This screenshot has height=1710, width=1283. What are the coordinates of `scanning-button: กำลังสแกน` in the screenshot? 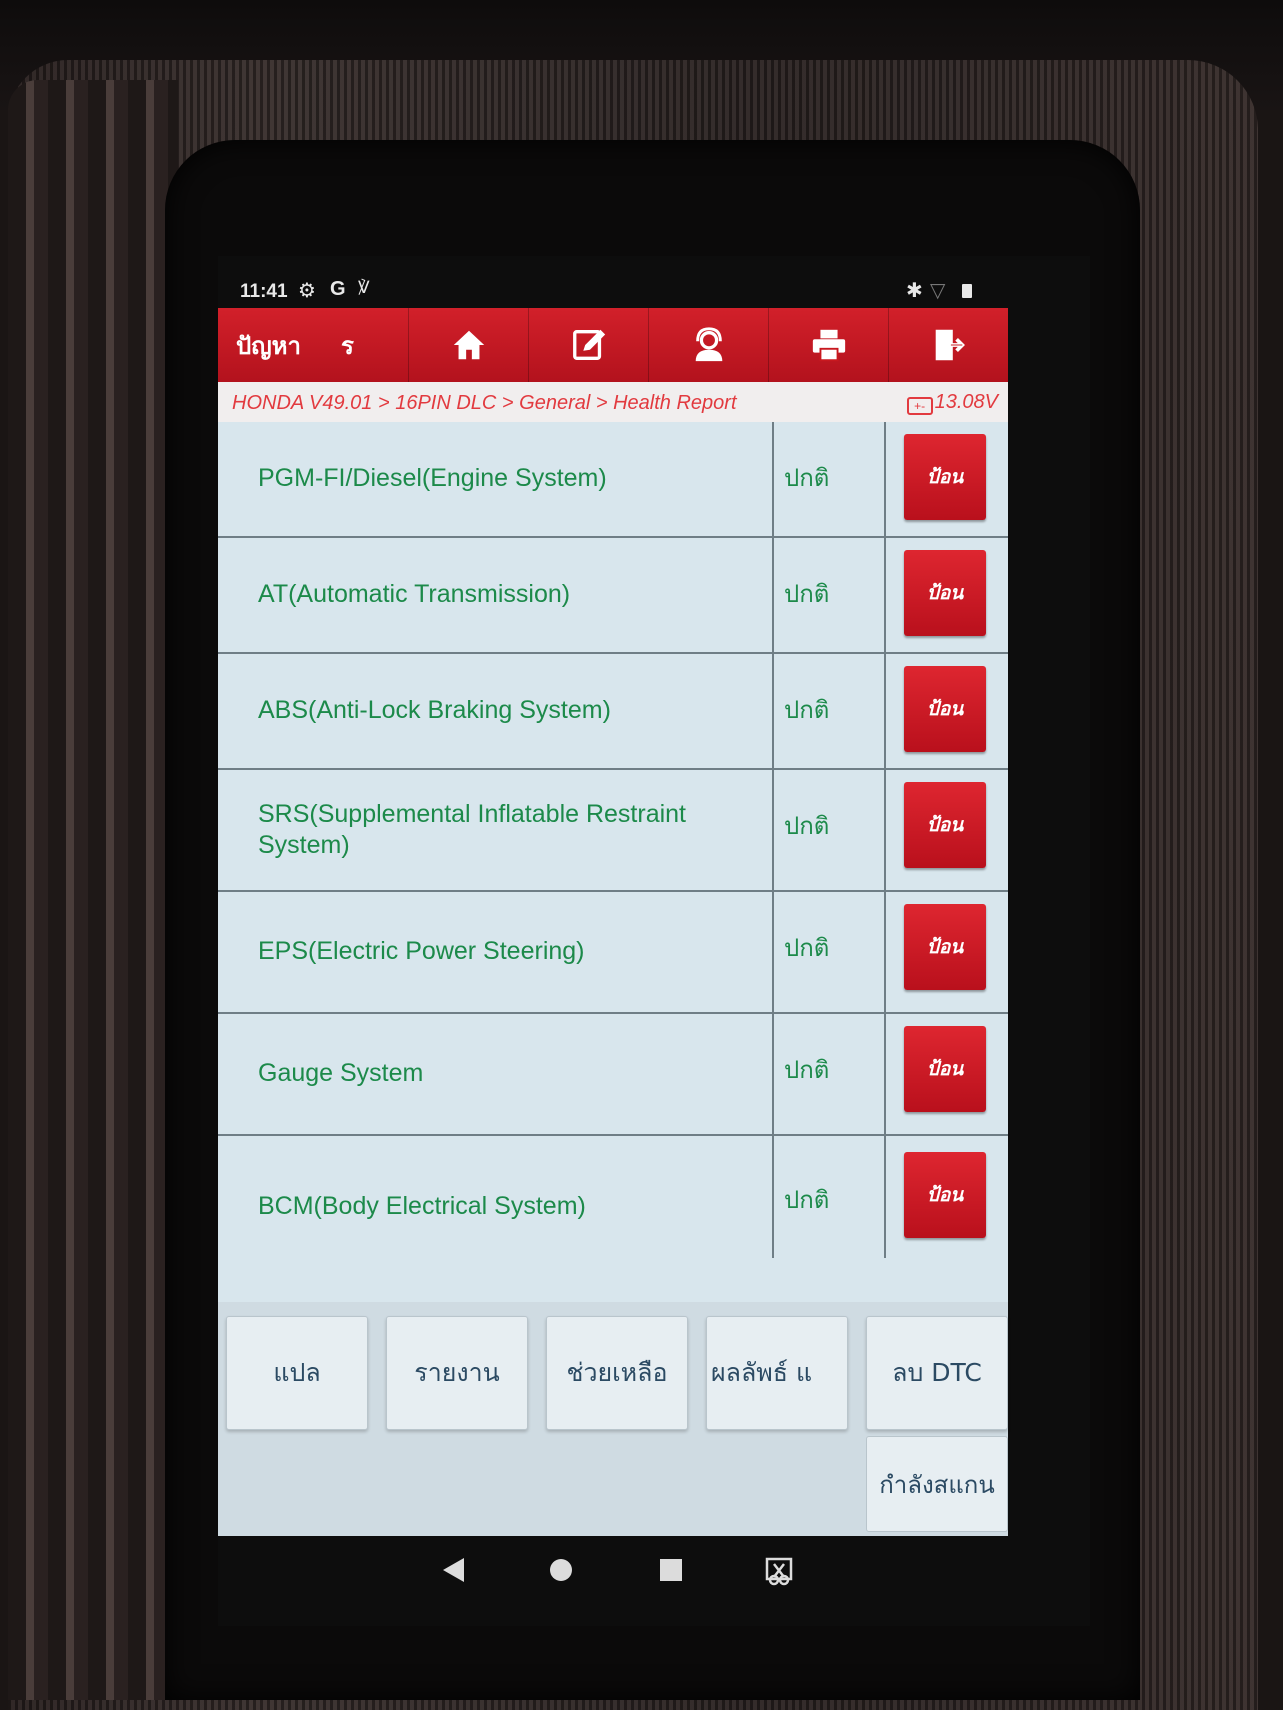 It's located at (937, 1484).